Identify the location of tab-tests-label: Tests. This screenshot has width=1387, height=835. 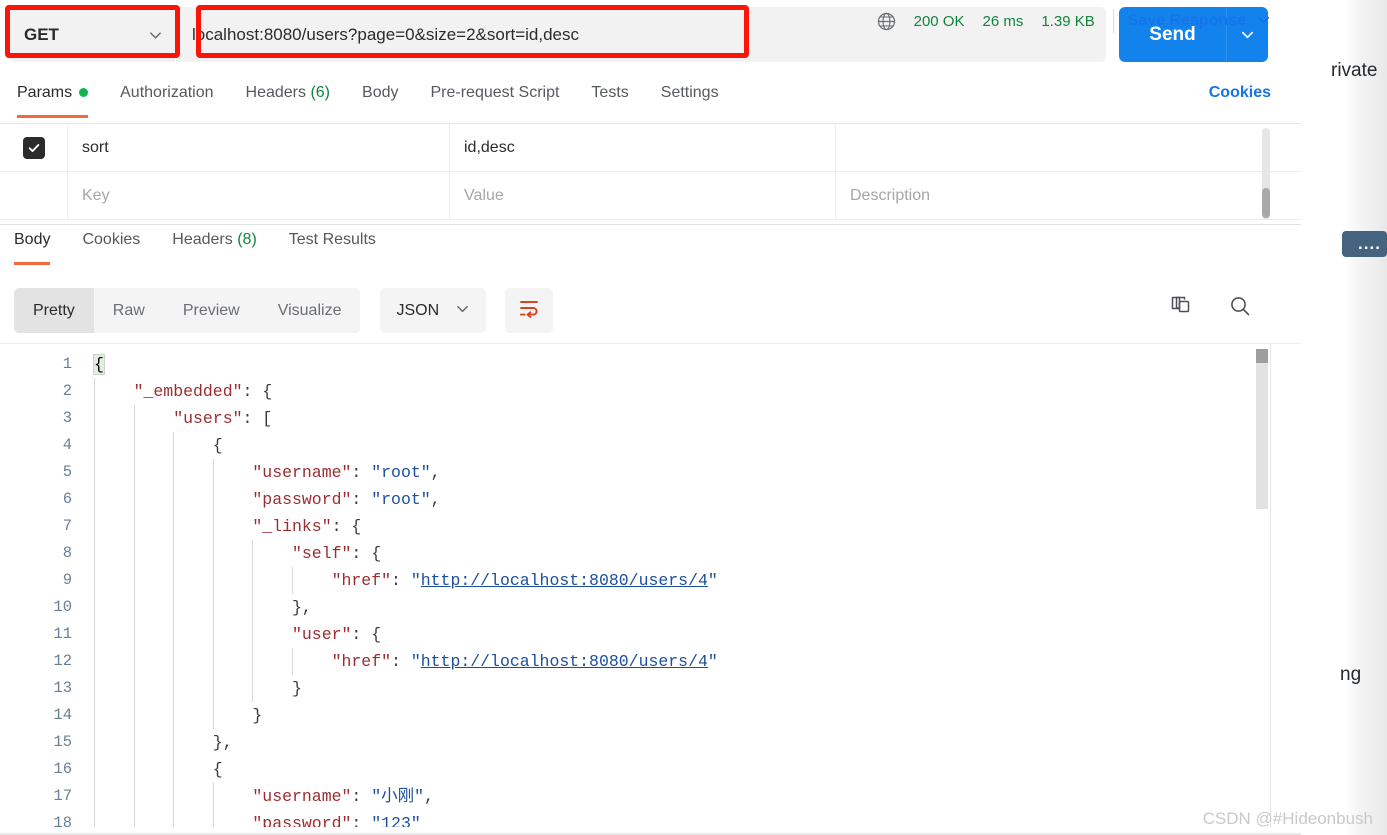
(610, 92).